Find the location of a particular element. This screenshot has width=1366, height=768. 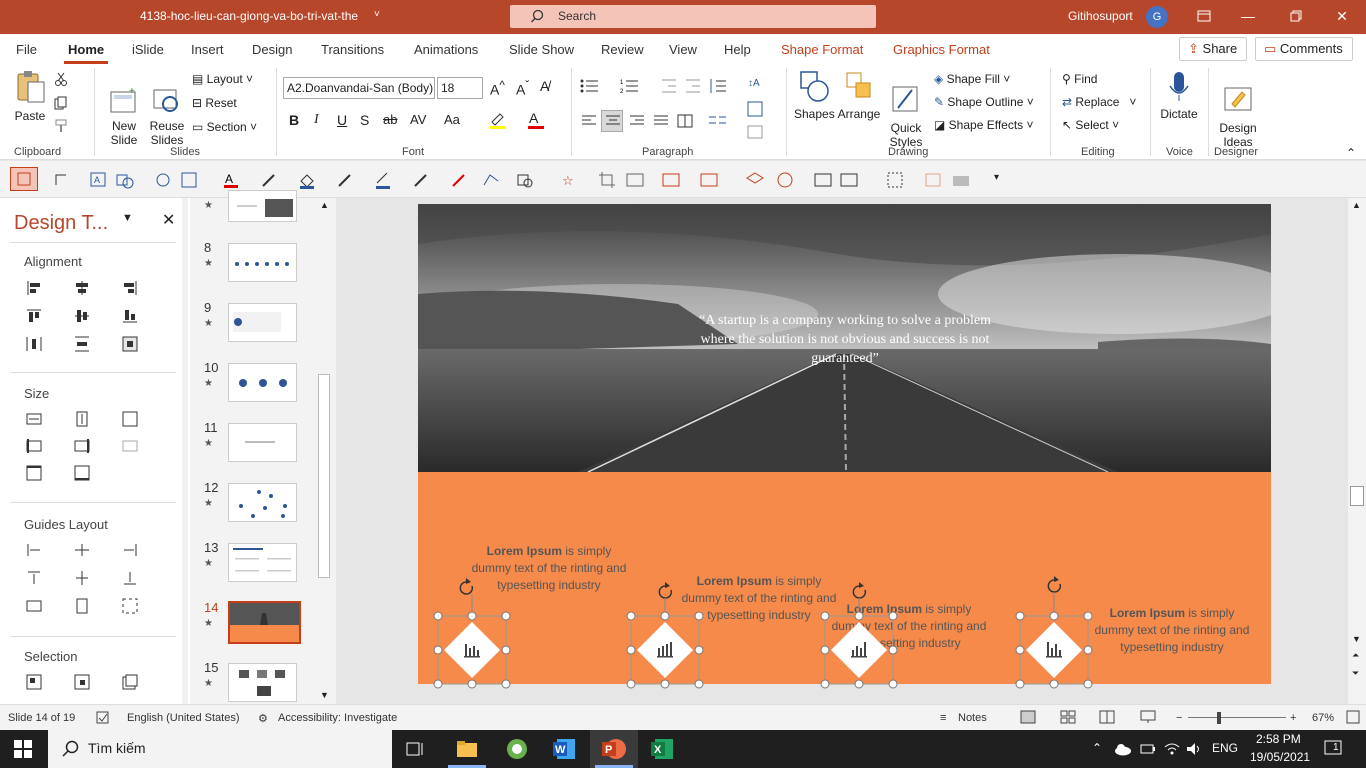

align-center-icon is located at coordinates (82, 288).